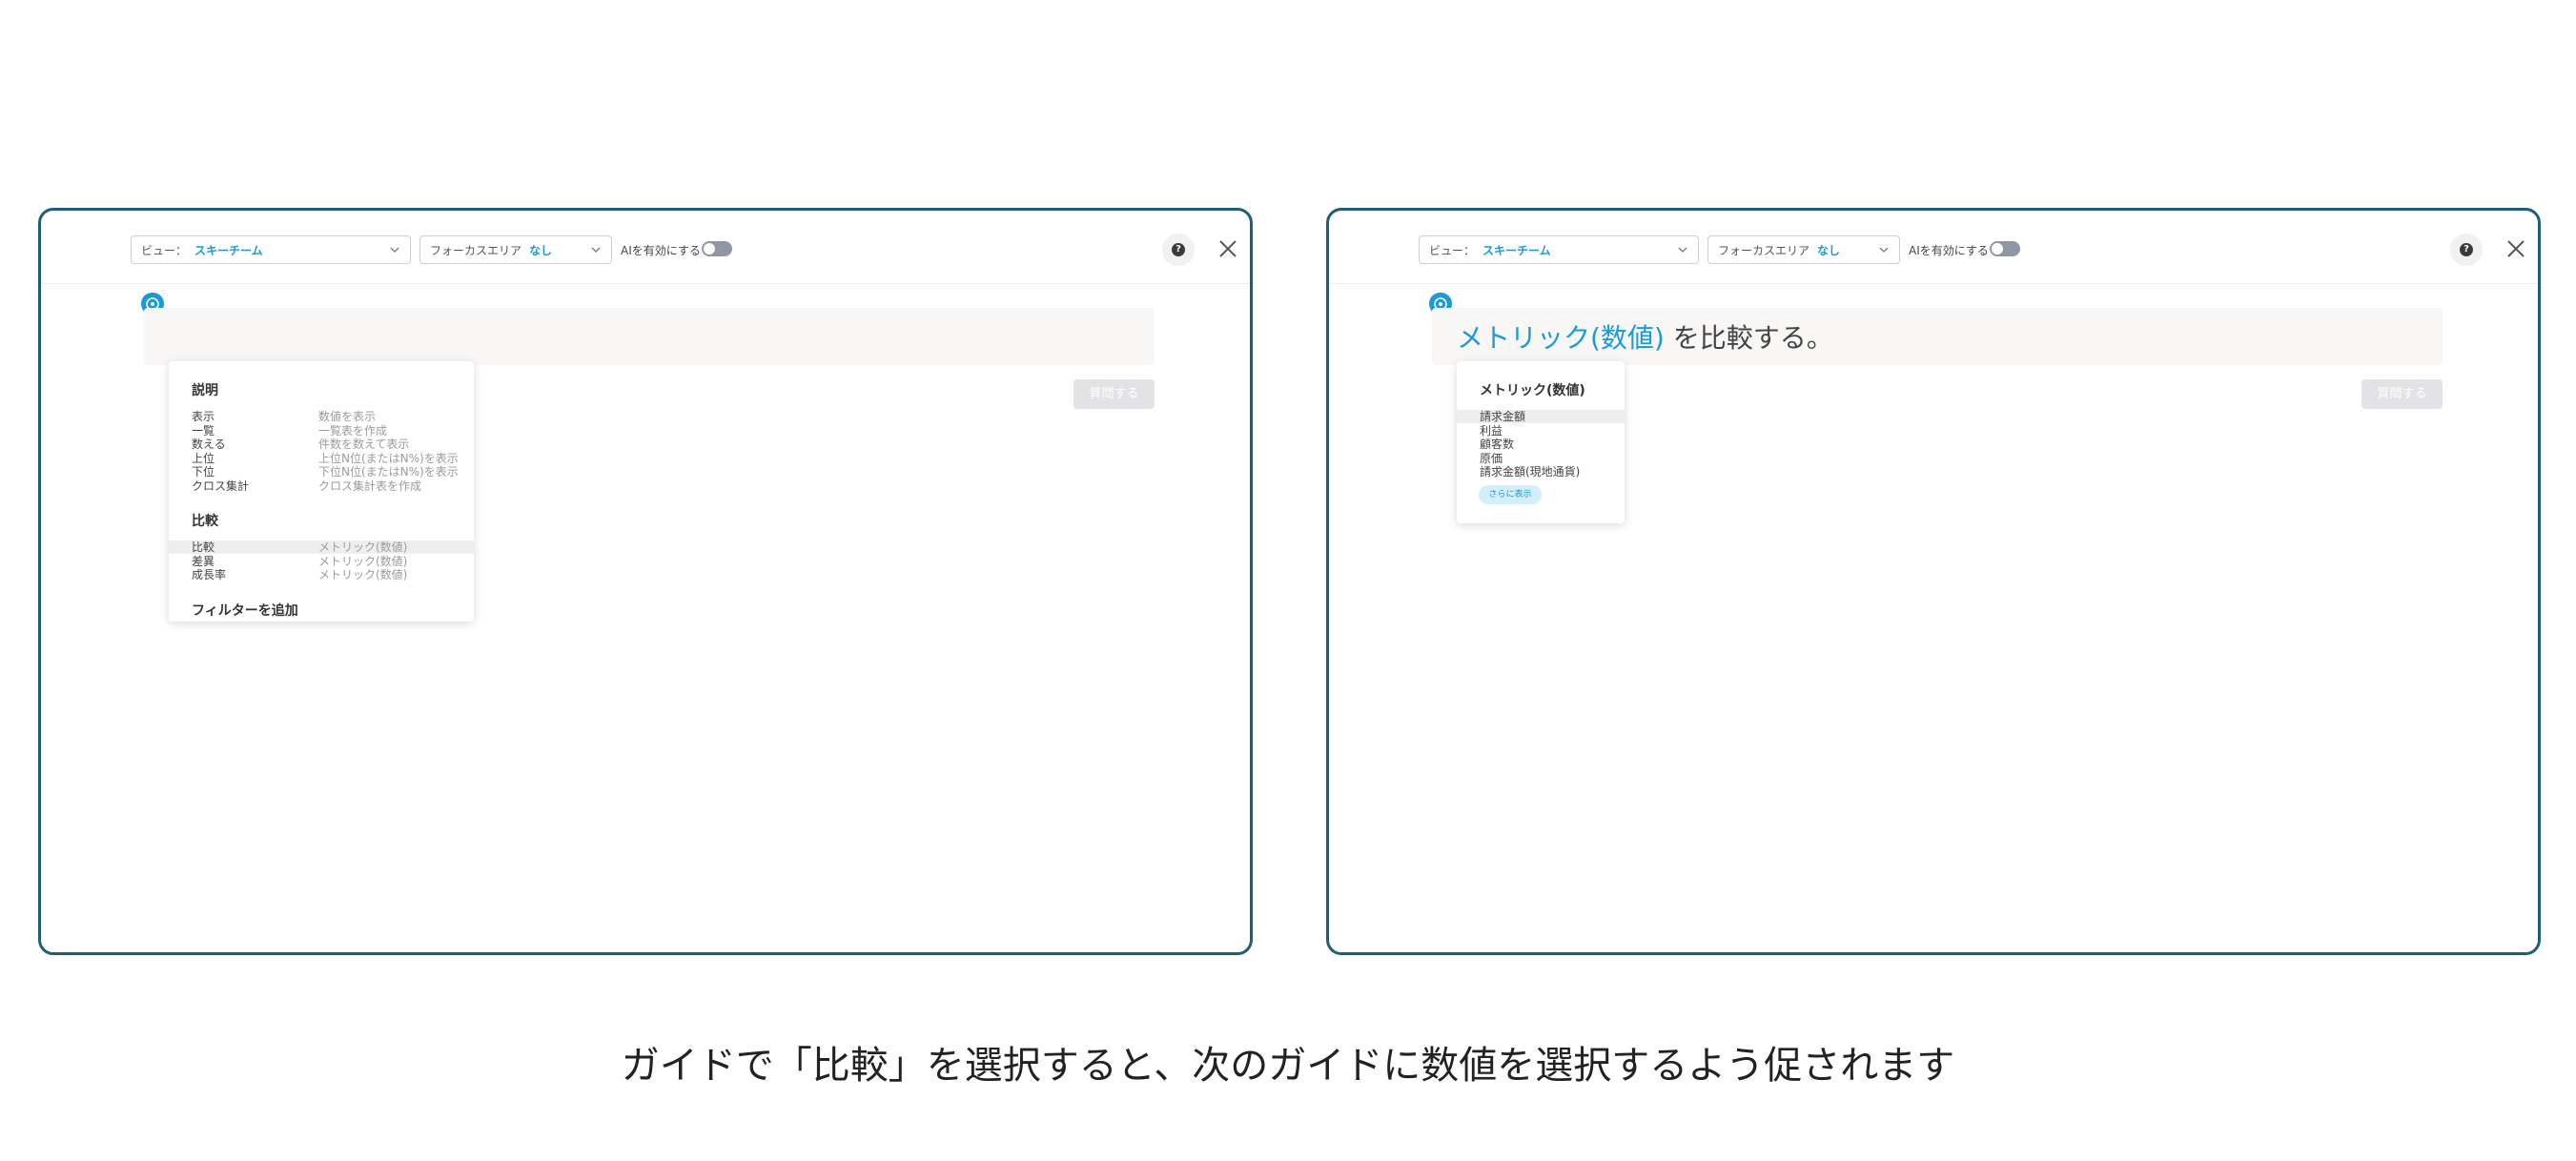  Describe the element at coordinates (649, 336) in the screenshot. I see `query-input` at that location.